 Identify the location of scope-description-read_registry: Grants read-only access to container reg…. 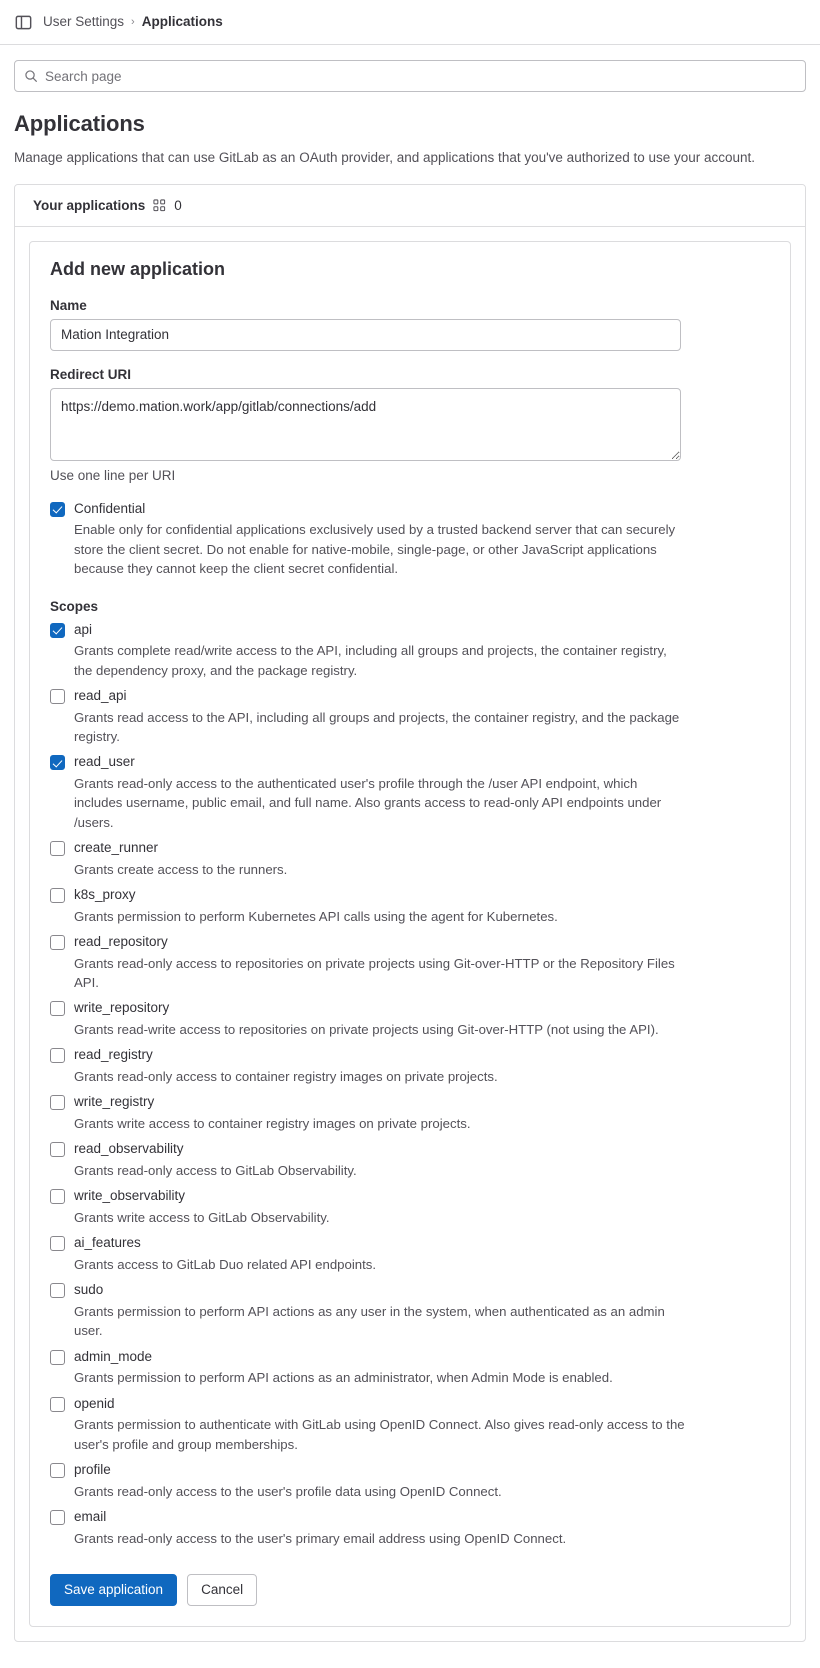
(286, 1076).